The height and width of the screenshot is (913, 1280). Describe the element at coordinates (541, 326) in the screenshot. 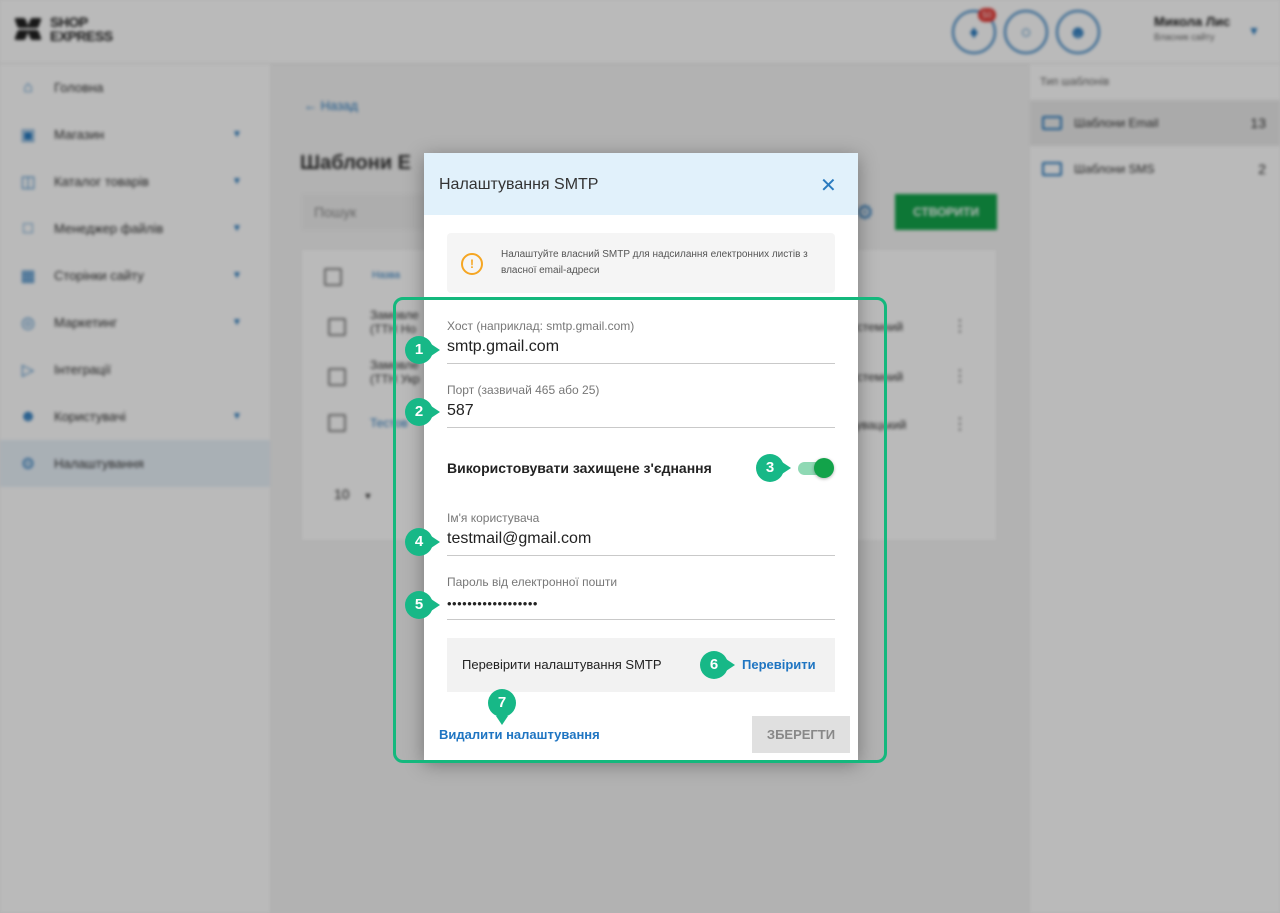

I see `host-label: Хост (наприклад: smtp.gmail.com)` at that location.